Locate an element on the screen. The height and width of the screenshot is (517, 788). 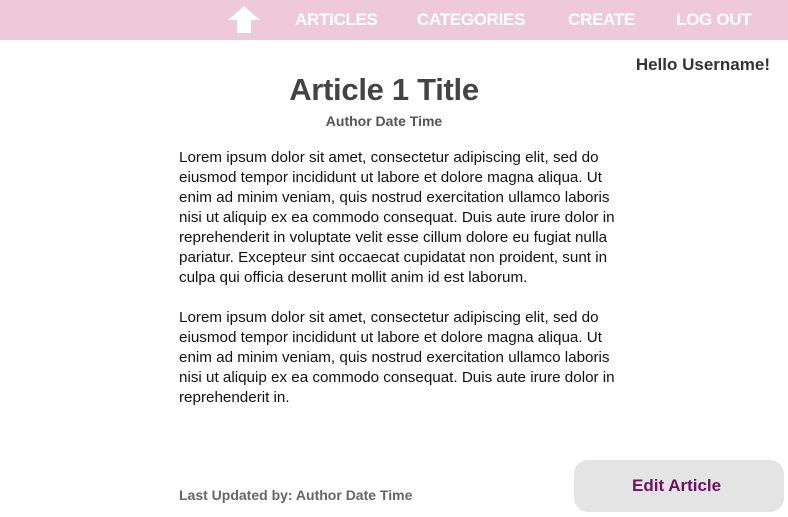
nav-link-log-out: LOG OUT is located at coordinates (714, 20).